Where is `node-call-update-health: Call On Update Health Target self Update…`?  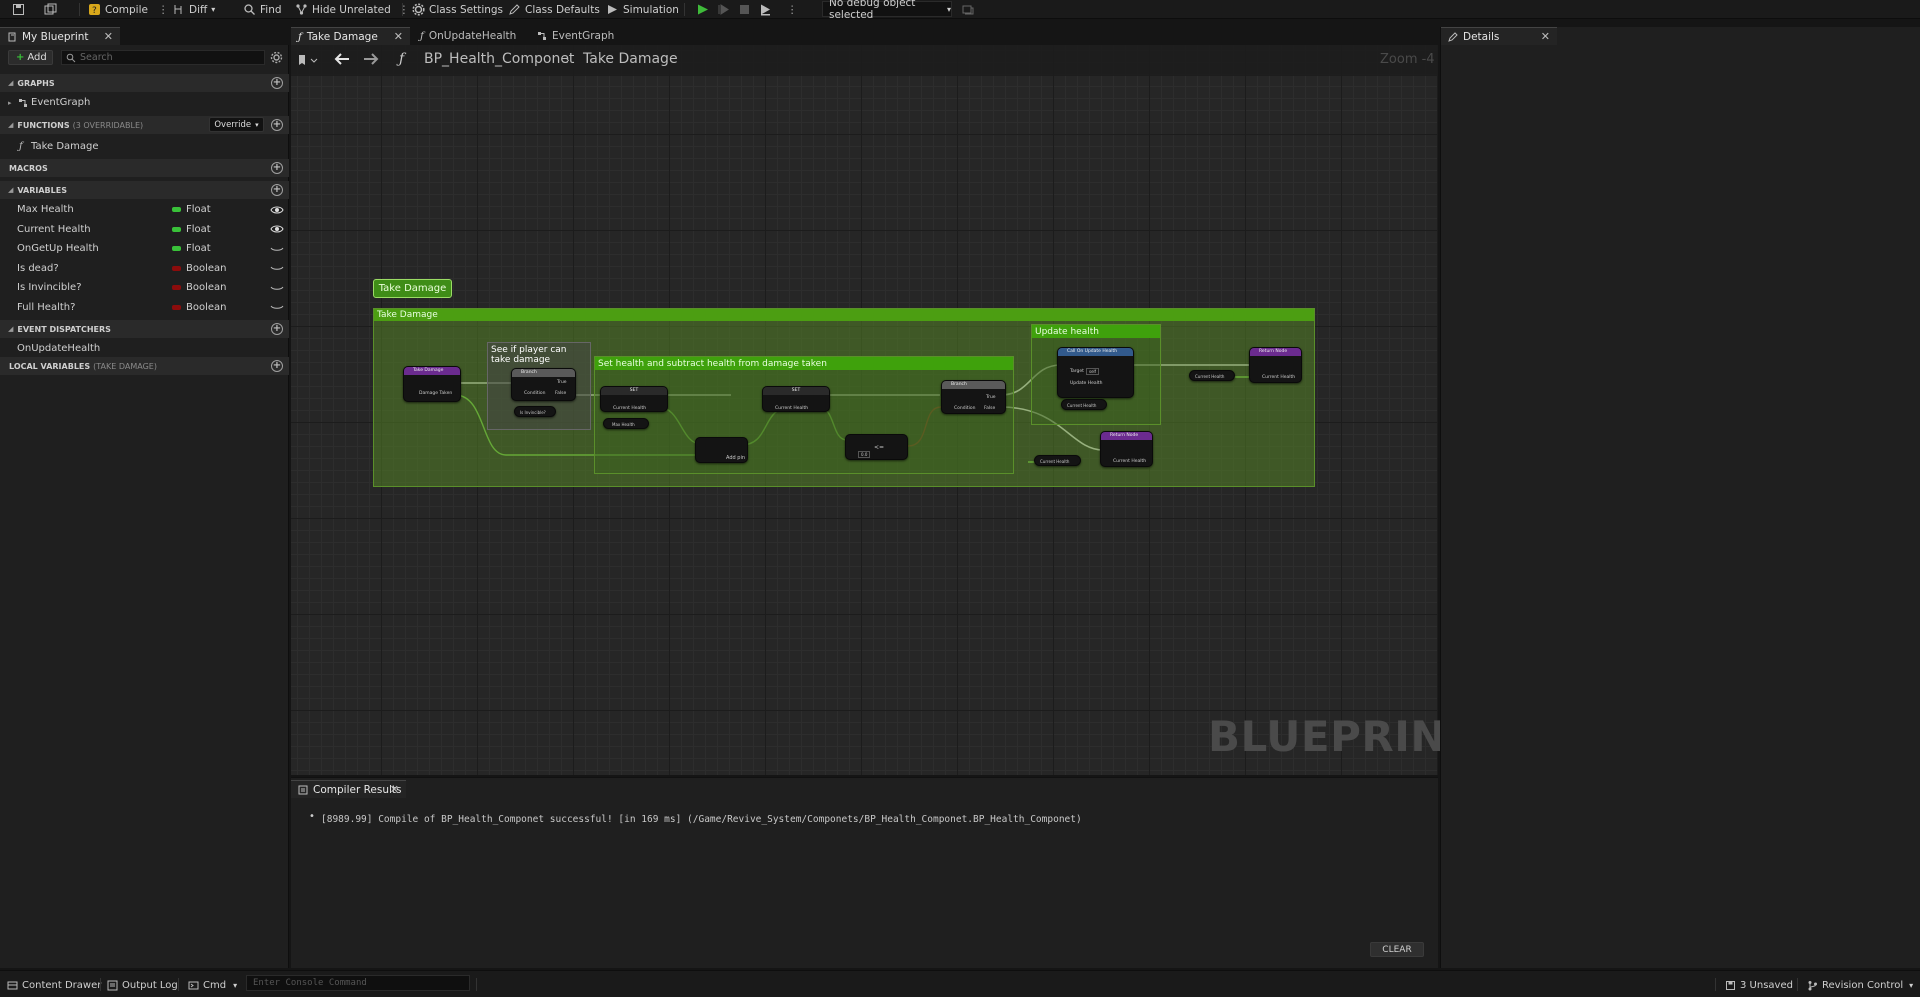
node-call-update-health: Call On Update Health Target self Update… is located at coordinates (1095, 372).